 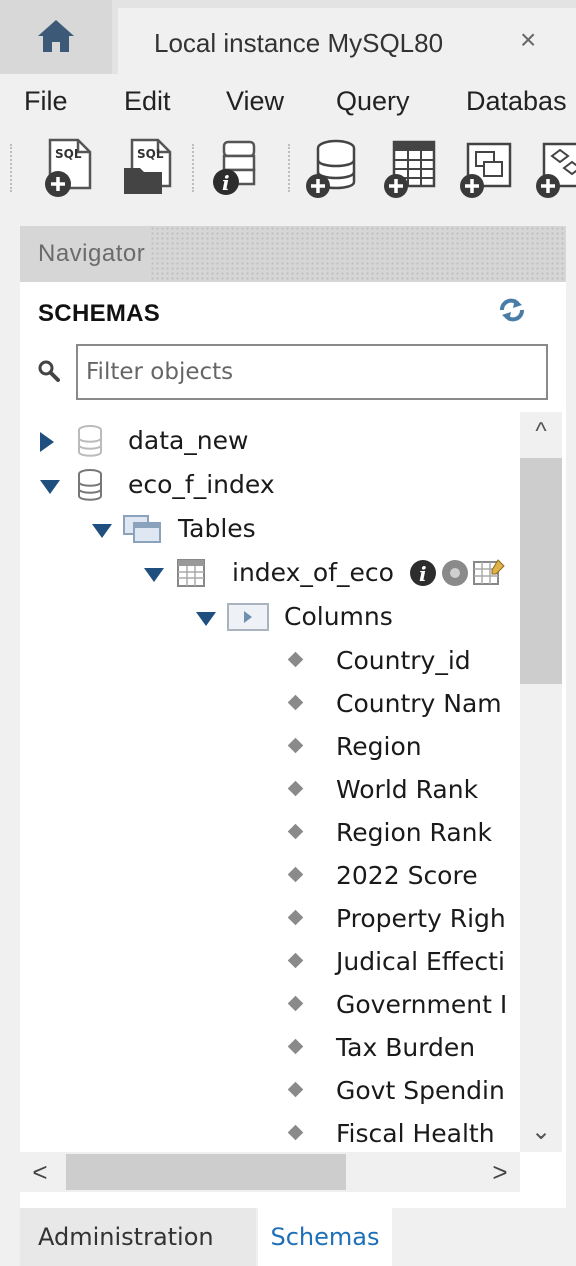 What do you see at coordinates (312, 372) in the screenshot?
I see `filter-objects-input` at bounding box center [312, 372].